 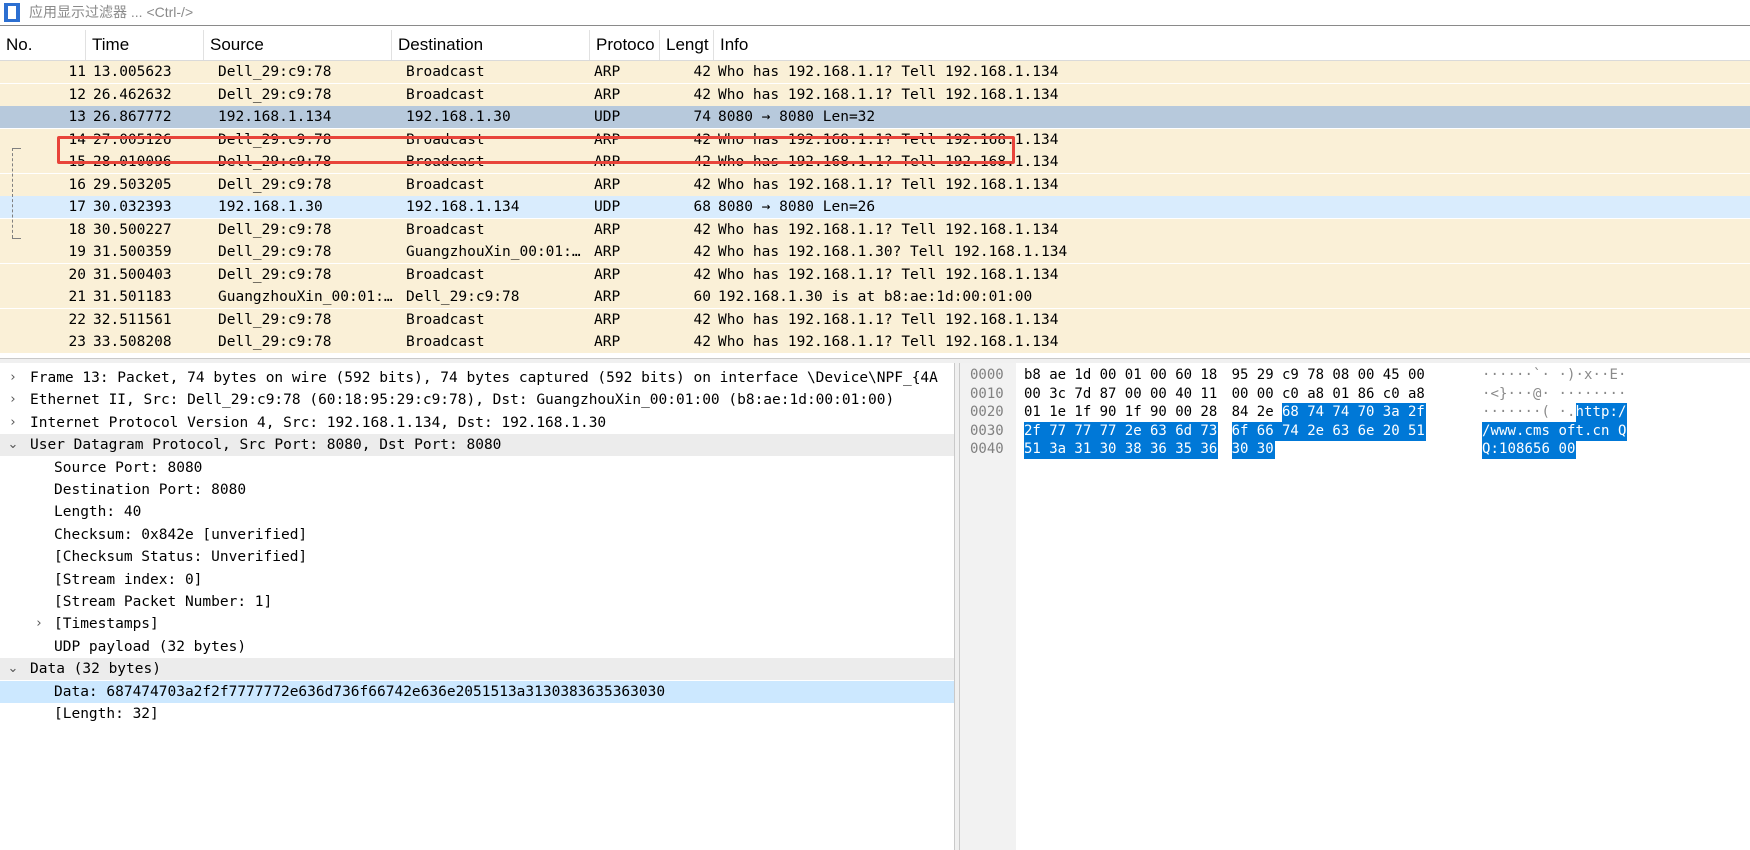 I want to click on hex-byte: 20, so click(x=1395, y=431).